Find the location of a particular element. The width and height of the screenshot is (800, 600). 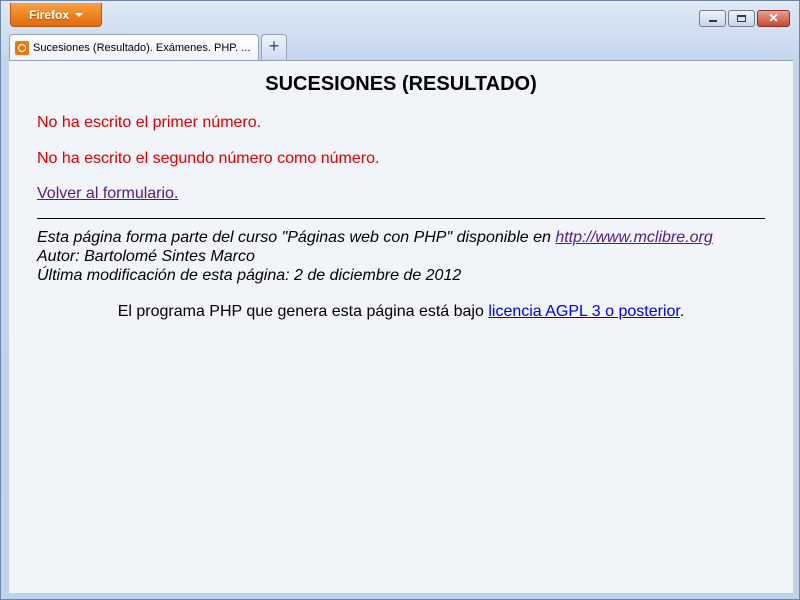

favicon-icon is located at coordinates (22, 48).